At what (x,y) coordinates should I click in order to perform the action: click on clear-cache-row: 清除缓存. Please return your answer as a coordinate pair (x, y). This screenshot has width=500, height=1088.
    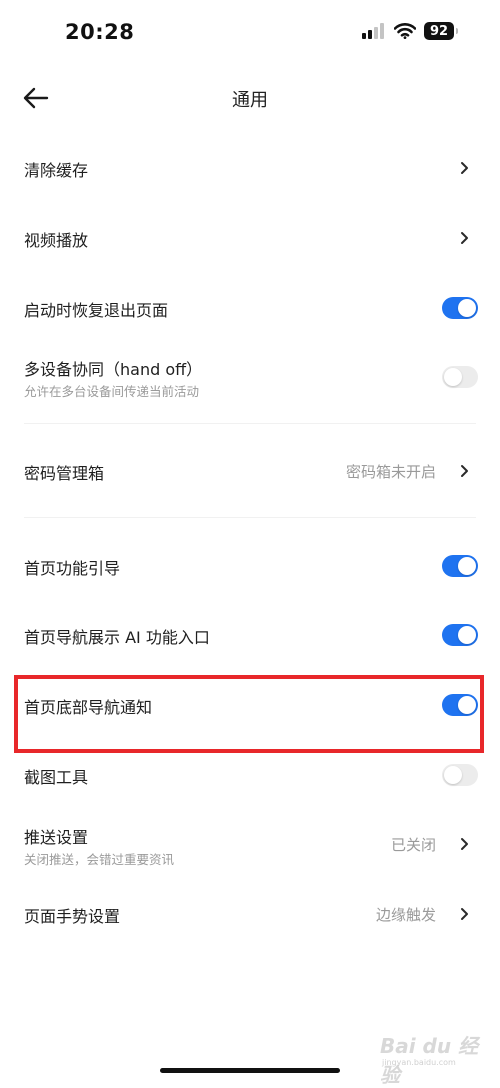
    Looking at the image, I should click on (250, 168).